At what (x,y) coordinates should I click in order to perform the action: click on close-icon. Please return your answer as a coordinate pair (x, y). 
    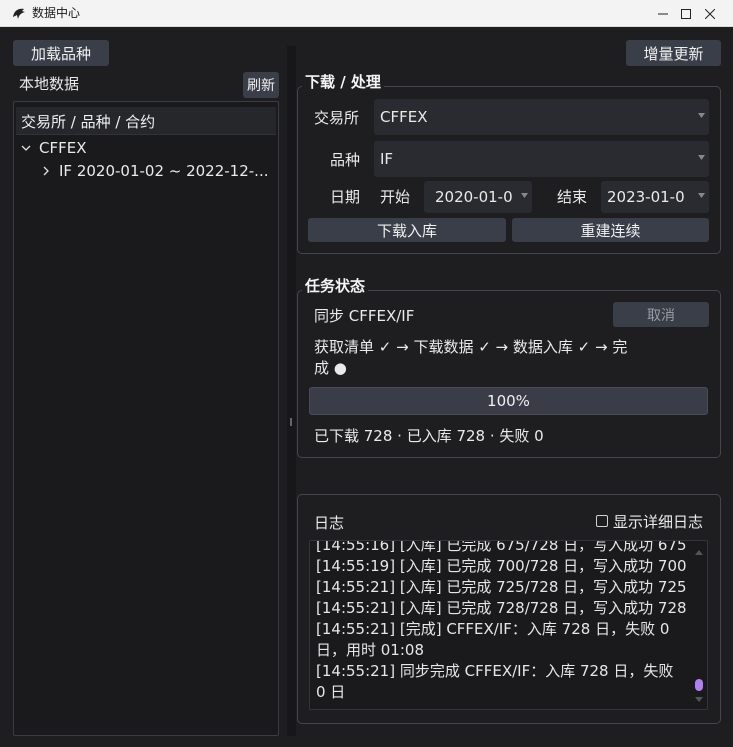
    Looking at the image, I should click on (710, 13).